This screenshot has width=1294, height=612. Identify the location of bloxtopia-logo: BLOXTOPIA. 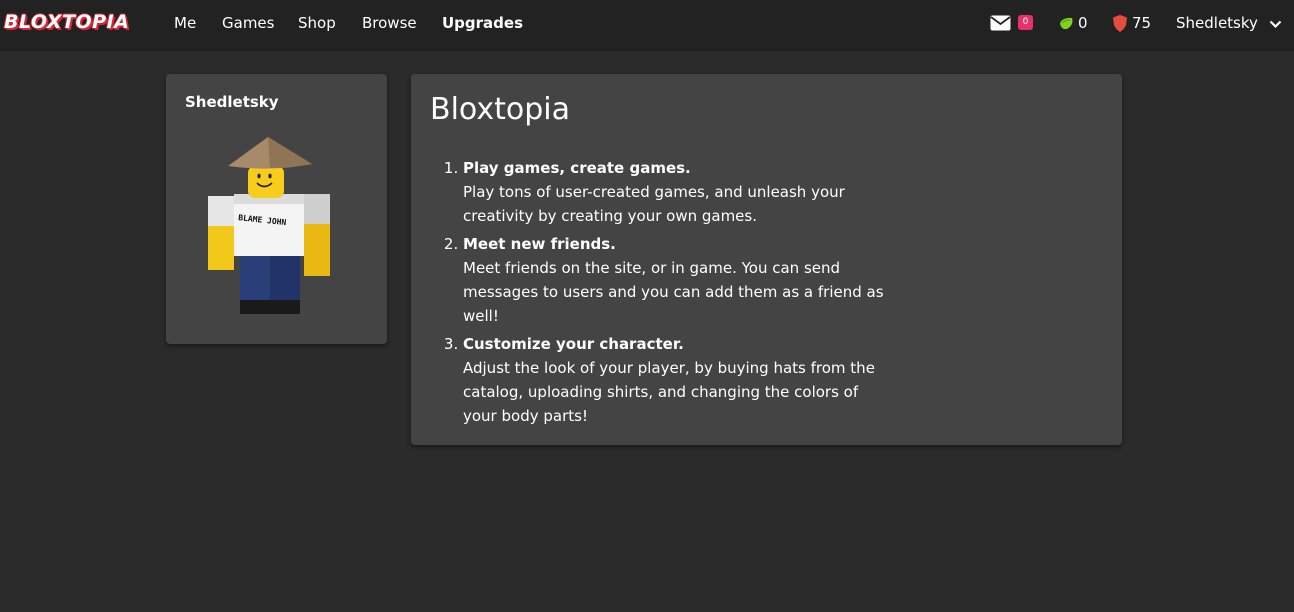
(66, 22).